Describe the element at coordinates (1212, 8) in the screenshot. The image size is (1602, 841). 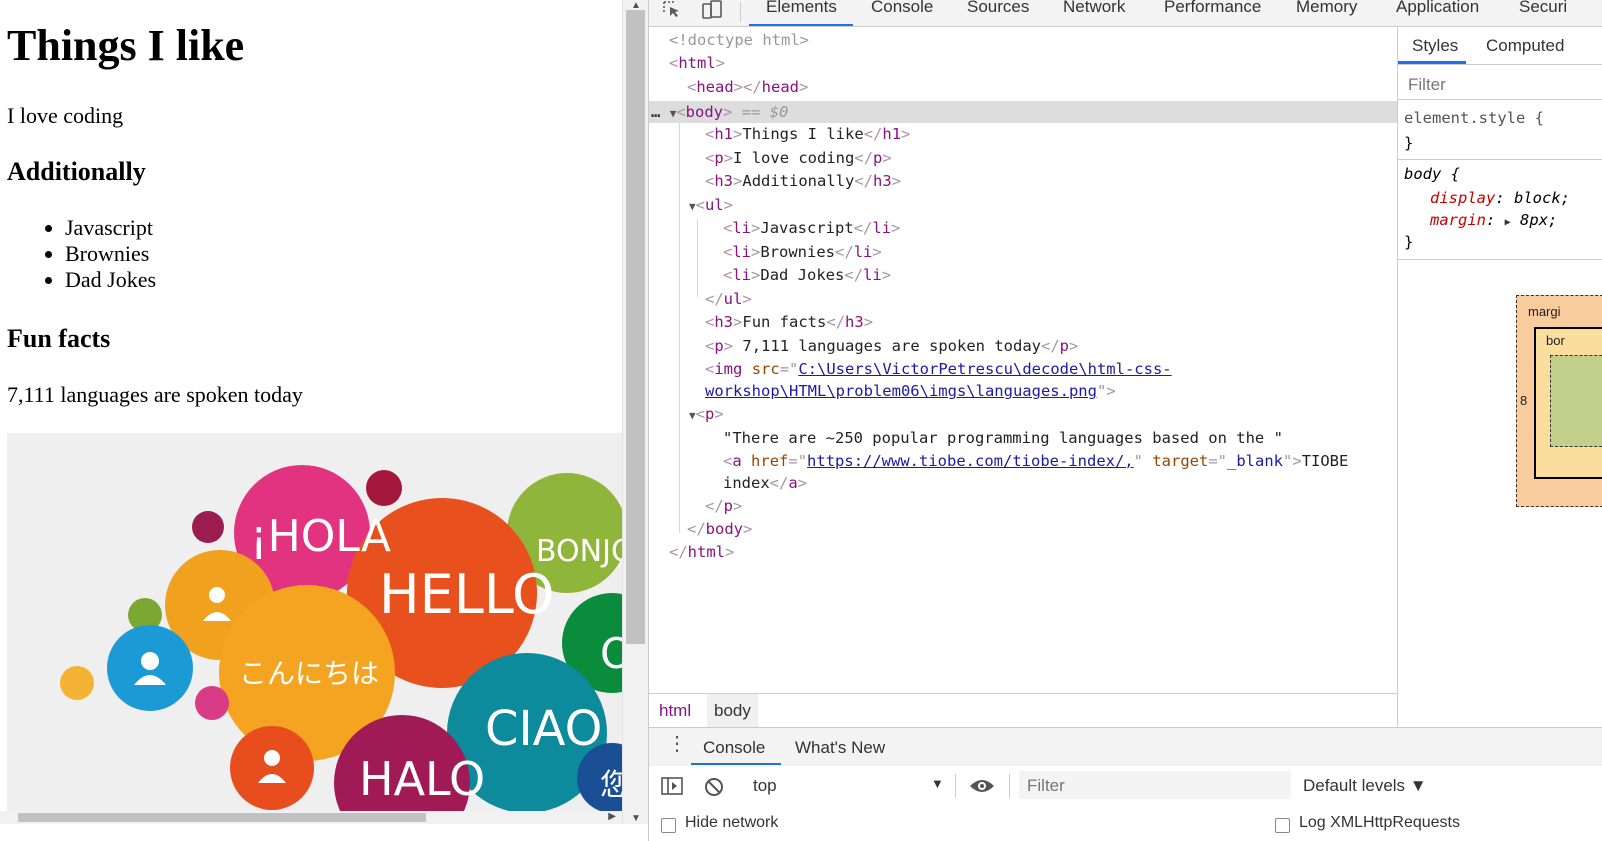
I see `tab-performance: Performance` at that location.